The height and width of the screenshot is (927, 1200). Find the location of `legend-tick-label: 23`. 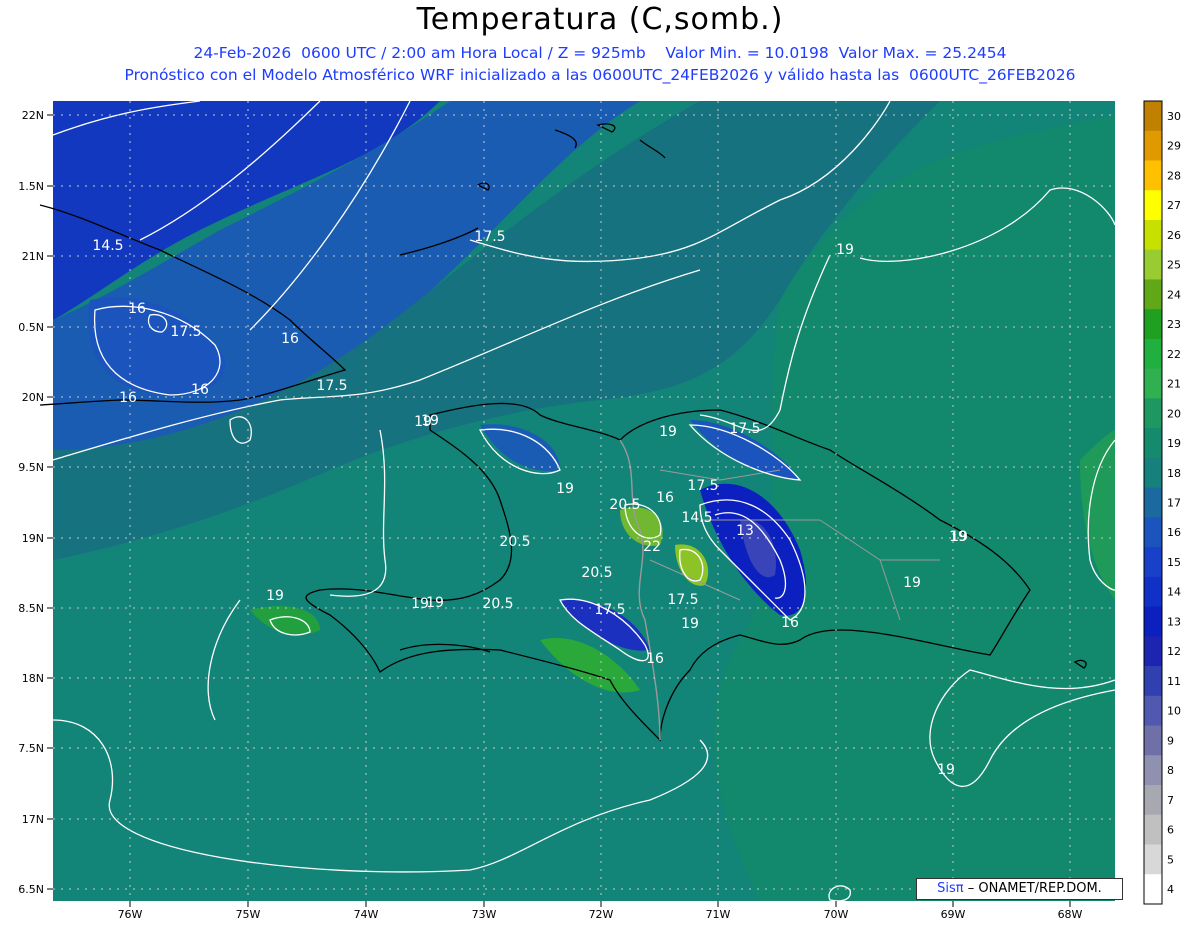

legend-tick-label: 23 is located at coordinates (1174, 324).